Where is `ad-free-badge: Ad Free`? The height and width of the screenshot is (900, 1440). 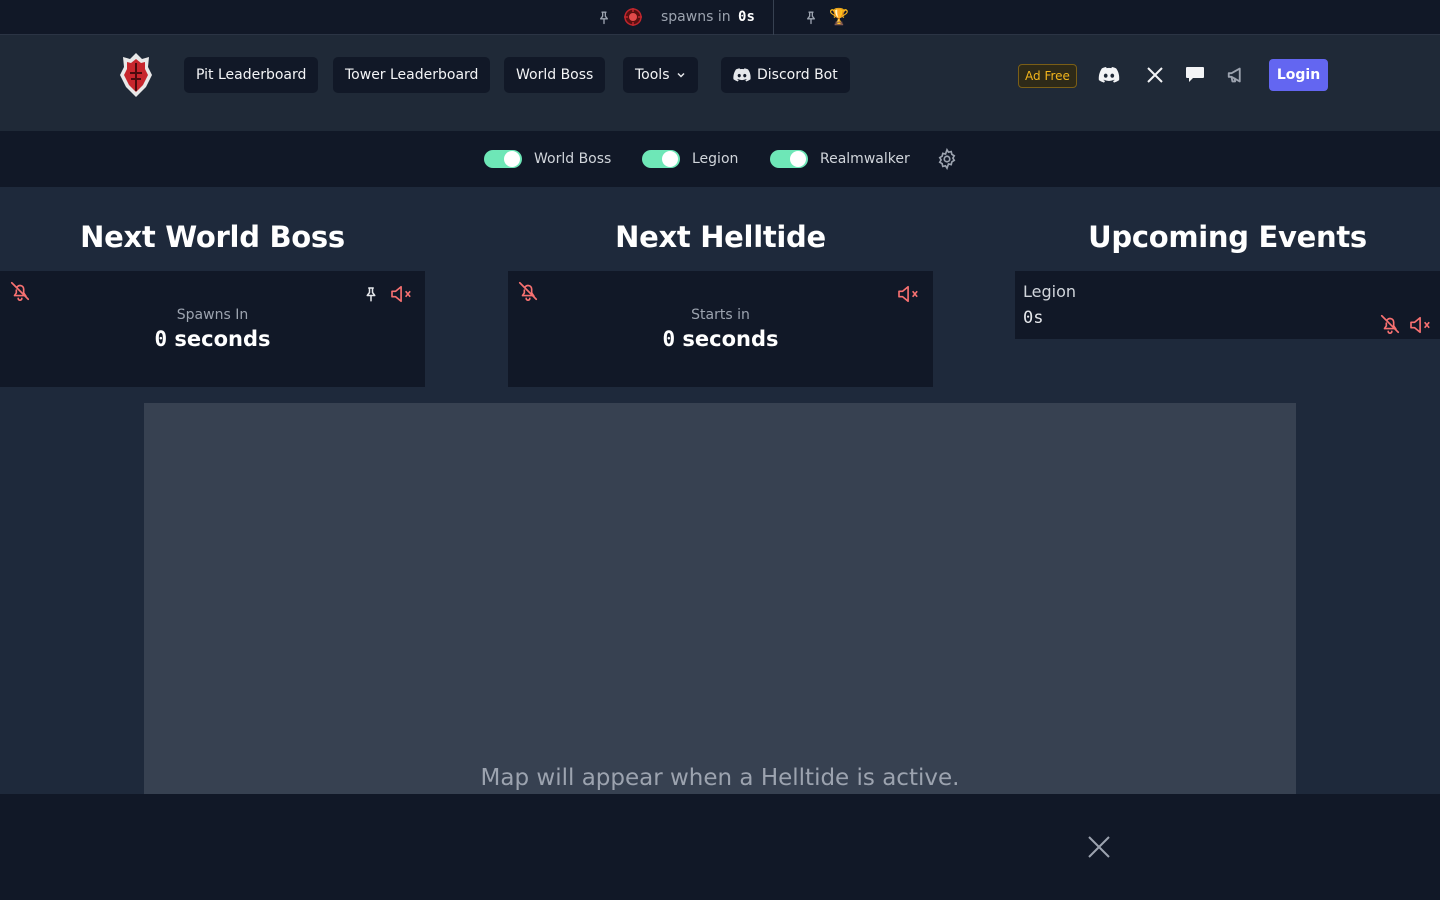
ad-free-badge: Ad Free is located at coordinates (1047, 76).